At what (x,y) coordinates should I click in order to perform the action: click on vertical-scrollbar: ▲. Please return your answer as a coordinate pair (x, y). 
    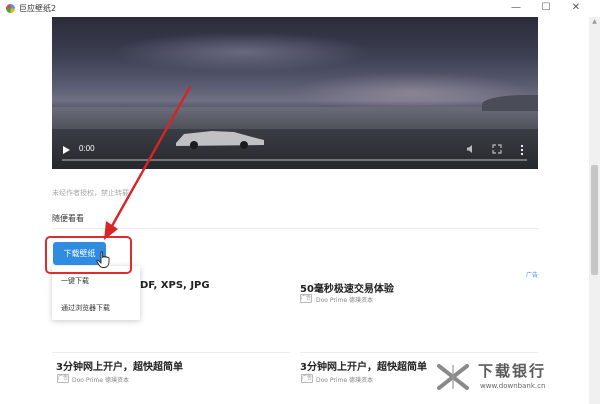
    Looking at the image, I should click on (594, 210).